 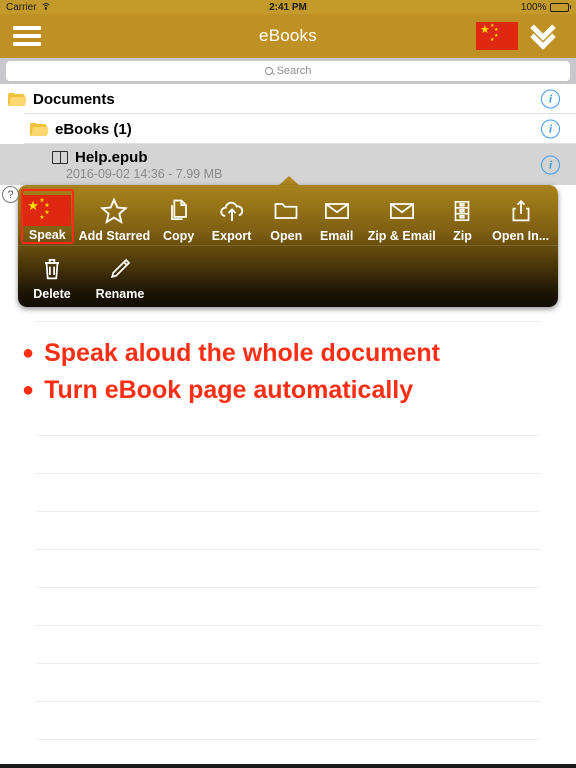 I want to click on search-placeholder: Search, so click(x=294, y=71).